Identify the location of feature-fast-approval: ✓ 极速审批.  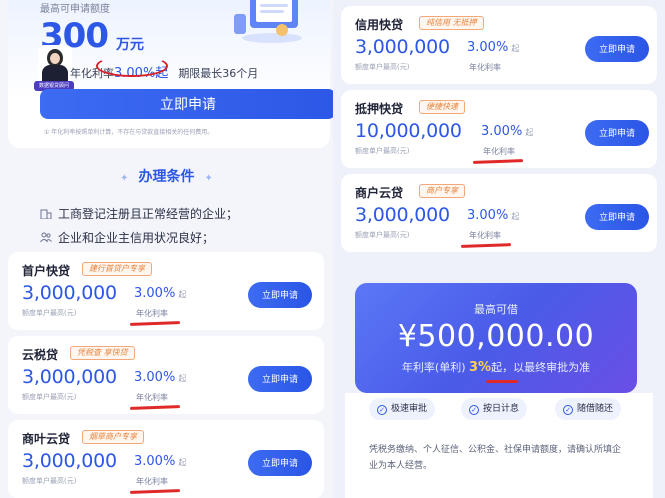
(402, 409).